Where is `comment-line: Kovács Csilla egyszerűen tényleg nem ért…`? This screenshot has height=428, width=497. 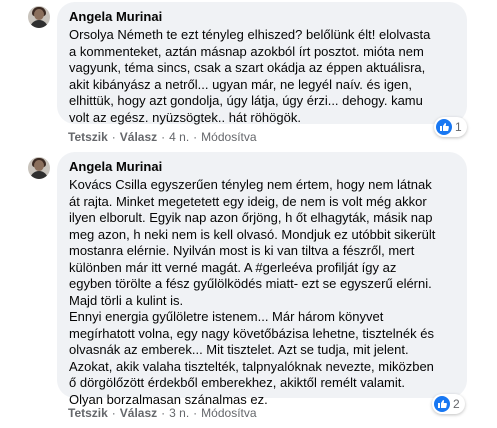 comment-line: Kovács Csilla egyszerűen tényleg nem ért… is located at coordinates (250, 184).